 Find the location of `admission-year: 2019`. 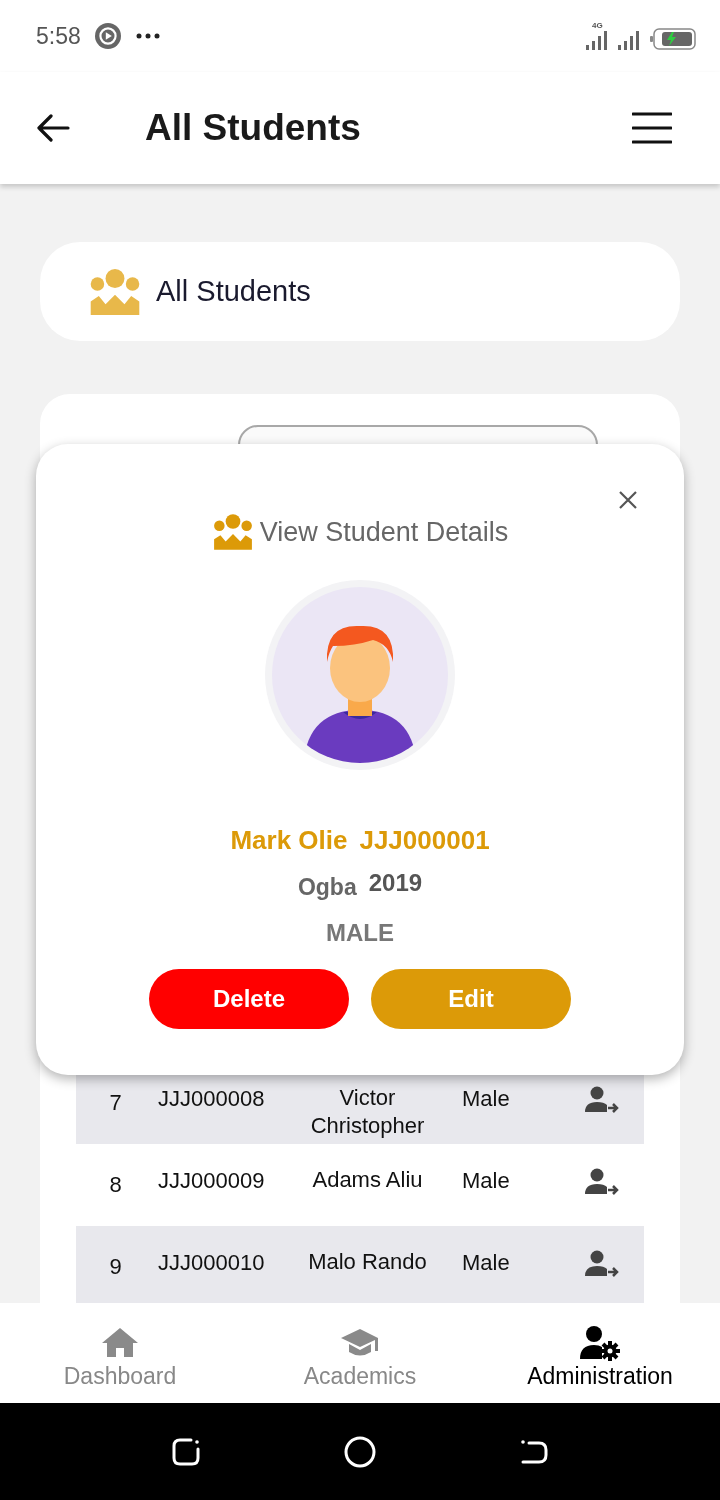

admission-year: 2019 is located at coordinates (395, 883).